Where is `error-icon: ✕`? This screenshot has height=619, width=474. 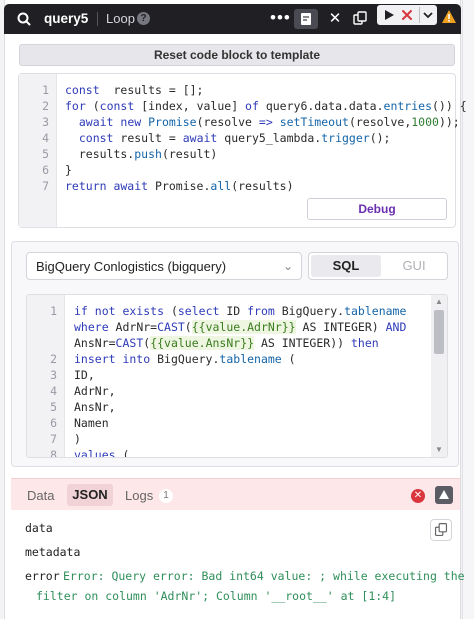 error-icon: ✕ is located at coordinates (418, 496).